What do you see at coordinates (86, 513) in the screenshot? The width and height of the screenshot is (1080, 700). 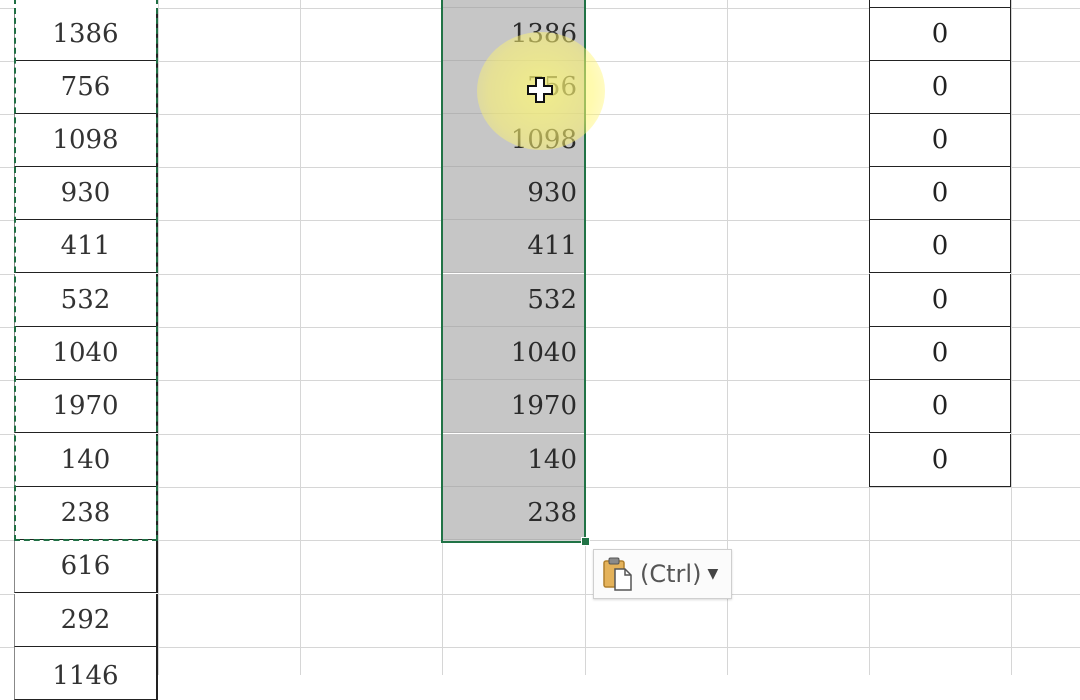 I see `cell: 238` at bounding box center [86, 513].